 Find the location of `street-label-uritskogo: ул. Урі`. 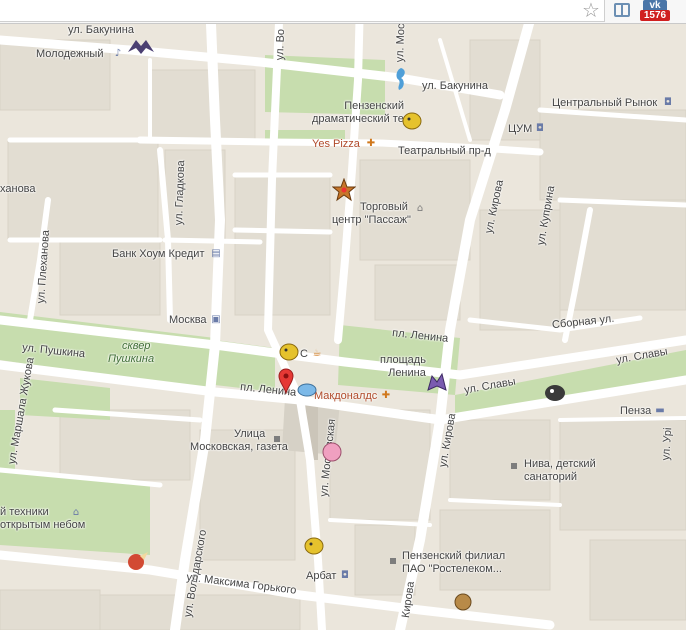

street-label-uritskogo: ул. Урі is located at coordinates (667, 444).